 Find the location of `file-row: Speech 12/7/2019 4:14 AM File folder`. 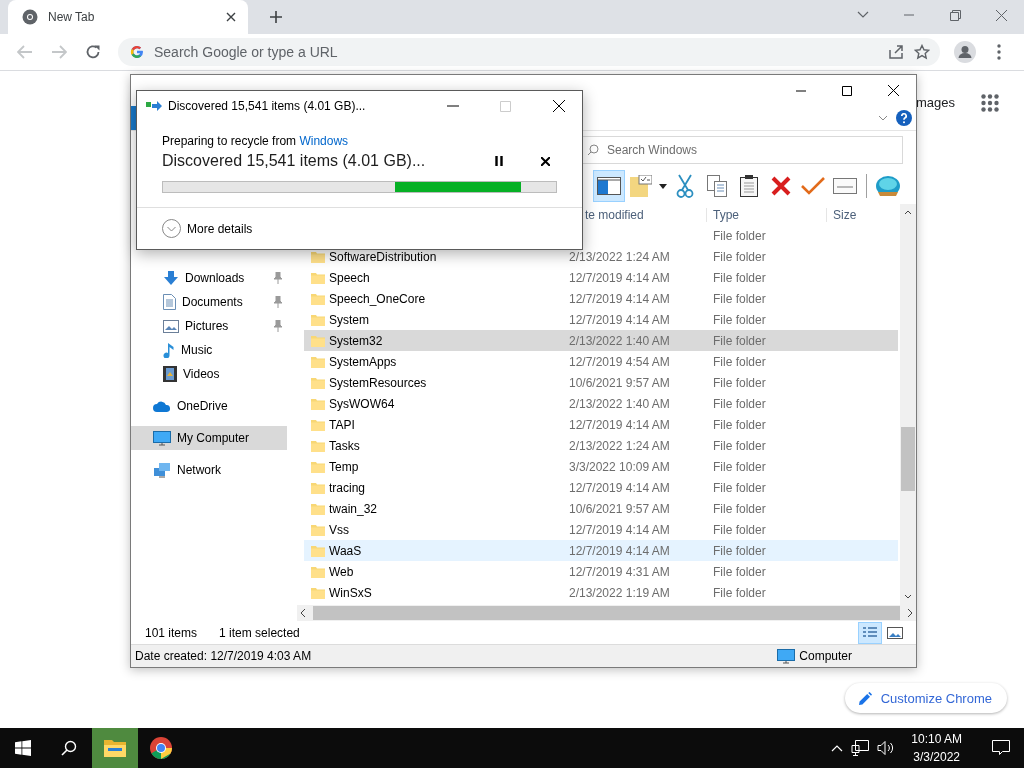

file-row: Speech 12/7/2019 4:14 AM File folder is located at coordinates (601, 277).